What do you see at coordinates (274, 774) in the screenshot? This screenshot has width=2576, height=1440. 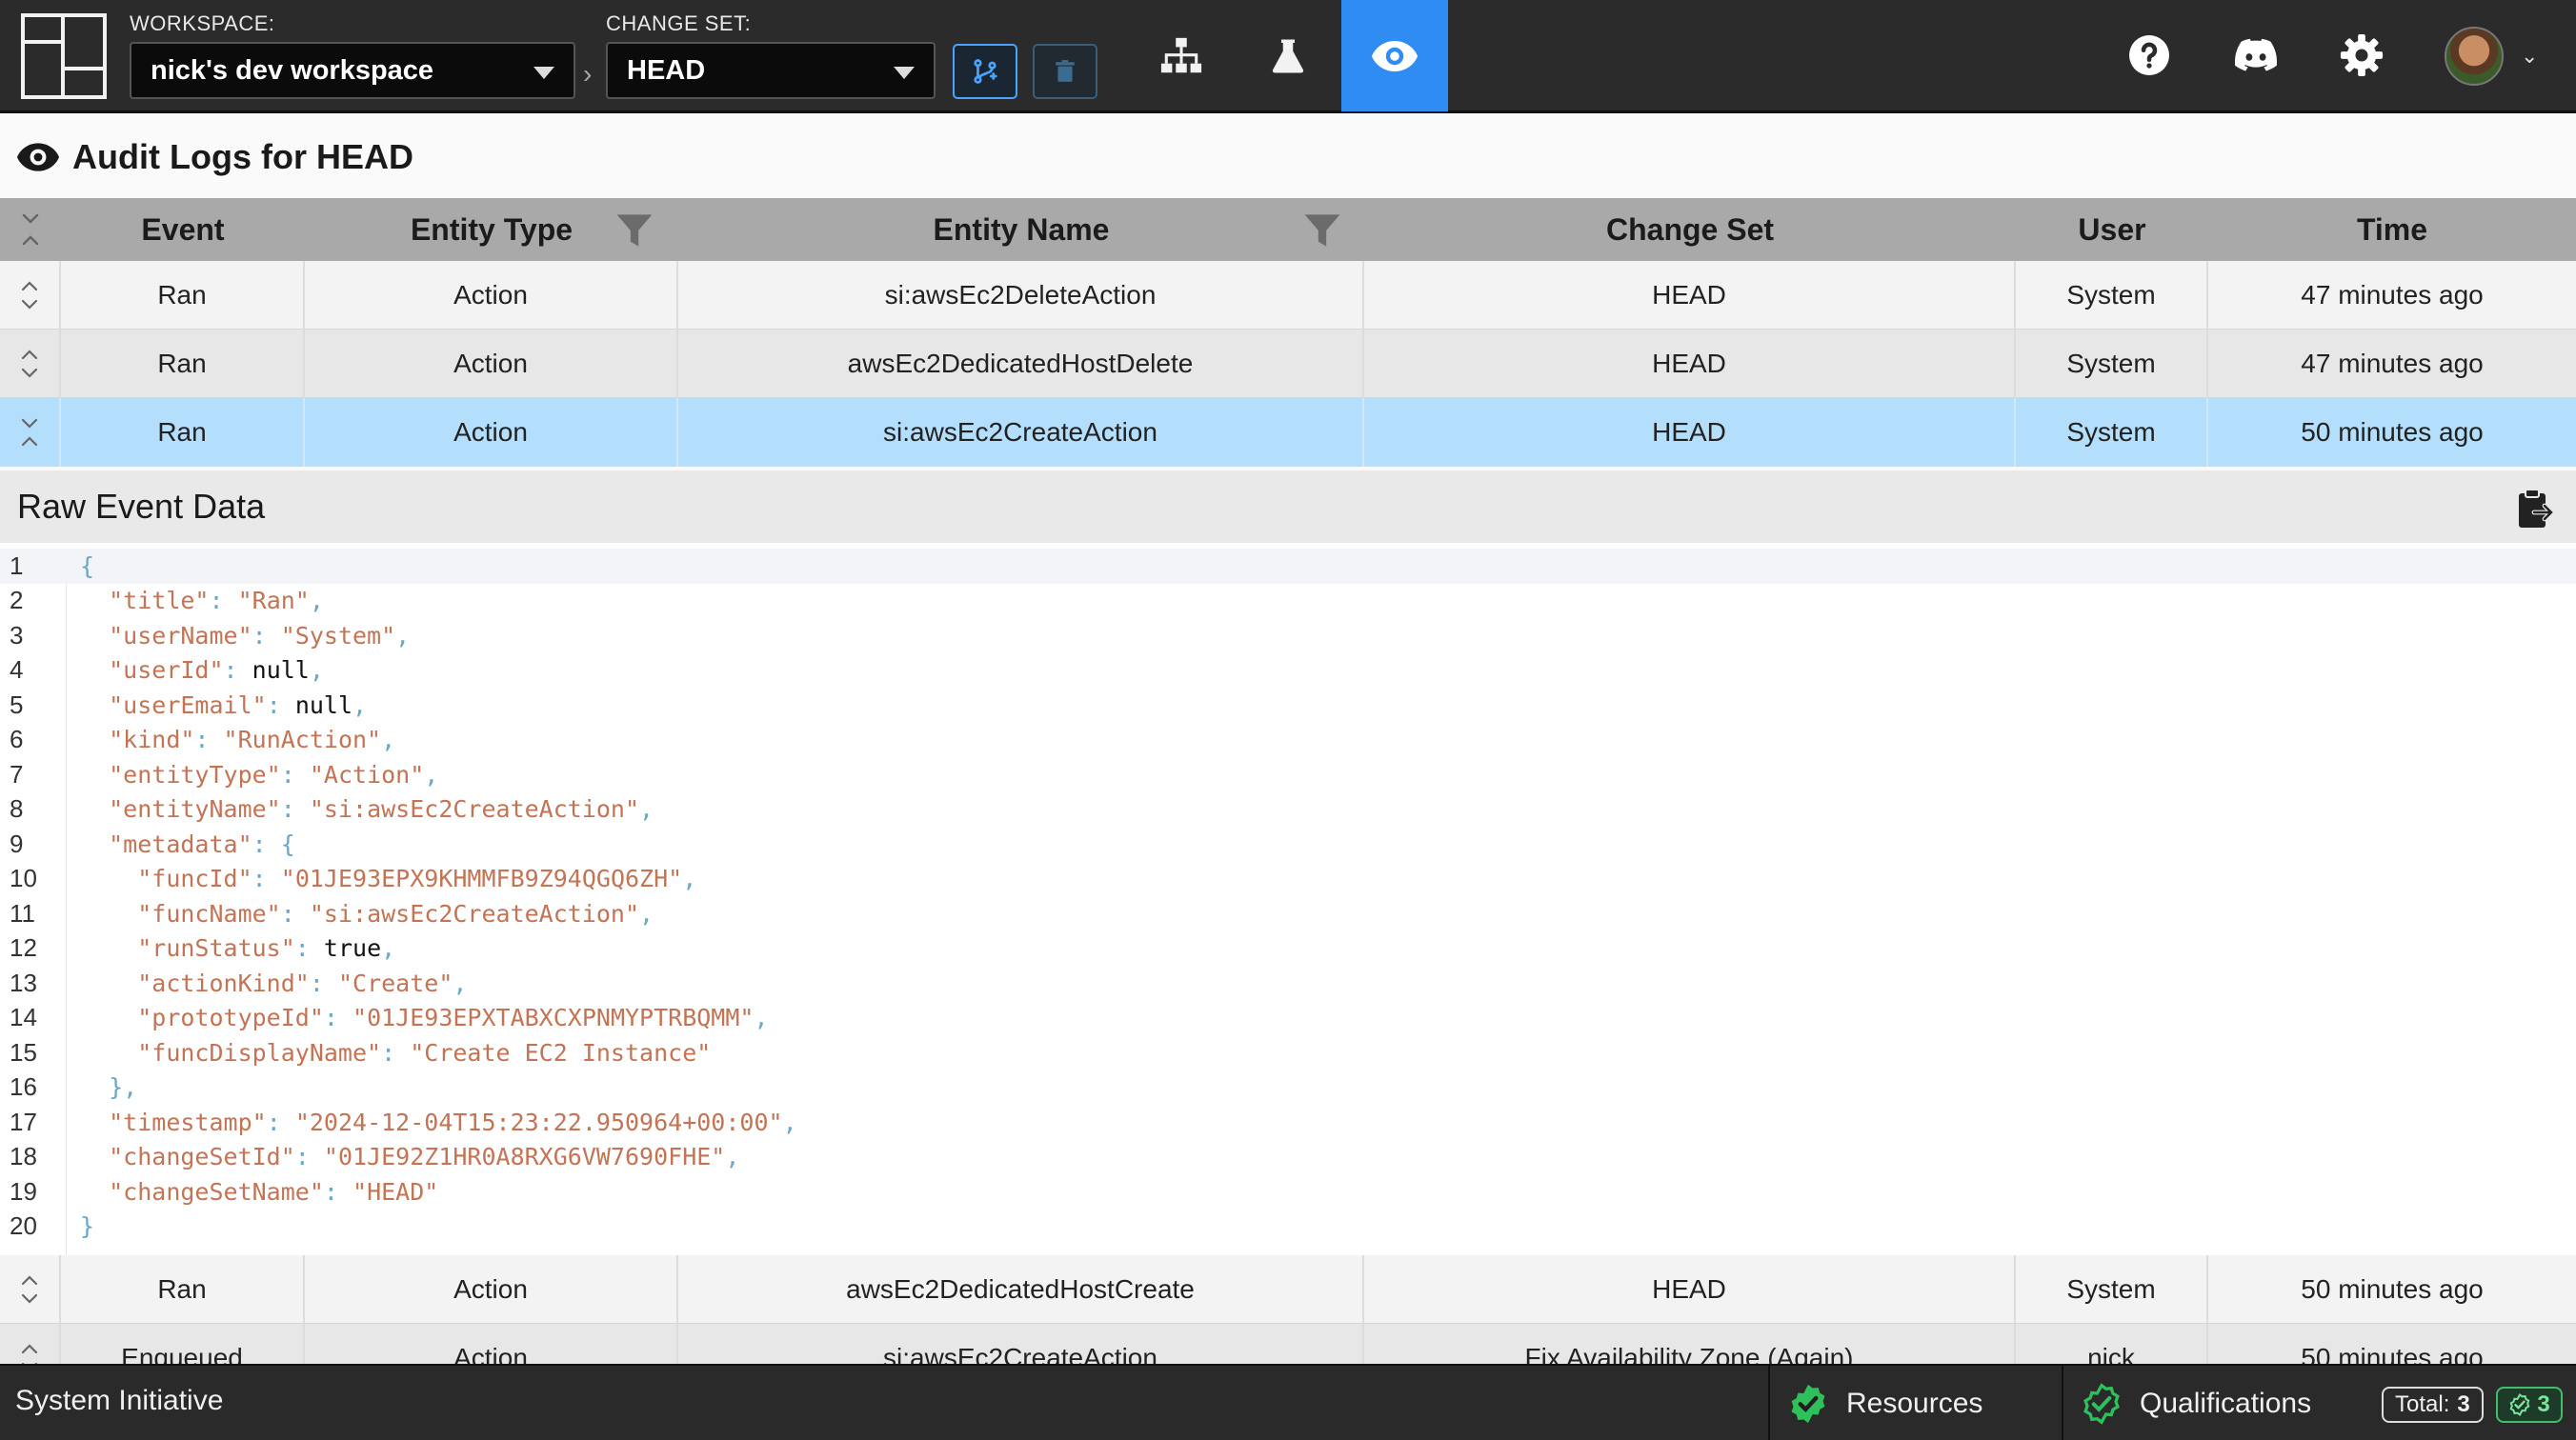 I see `code-text: "entityType": "Action",` at bounding box center [274, 774].